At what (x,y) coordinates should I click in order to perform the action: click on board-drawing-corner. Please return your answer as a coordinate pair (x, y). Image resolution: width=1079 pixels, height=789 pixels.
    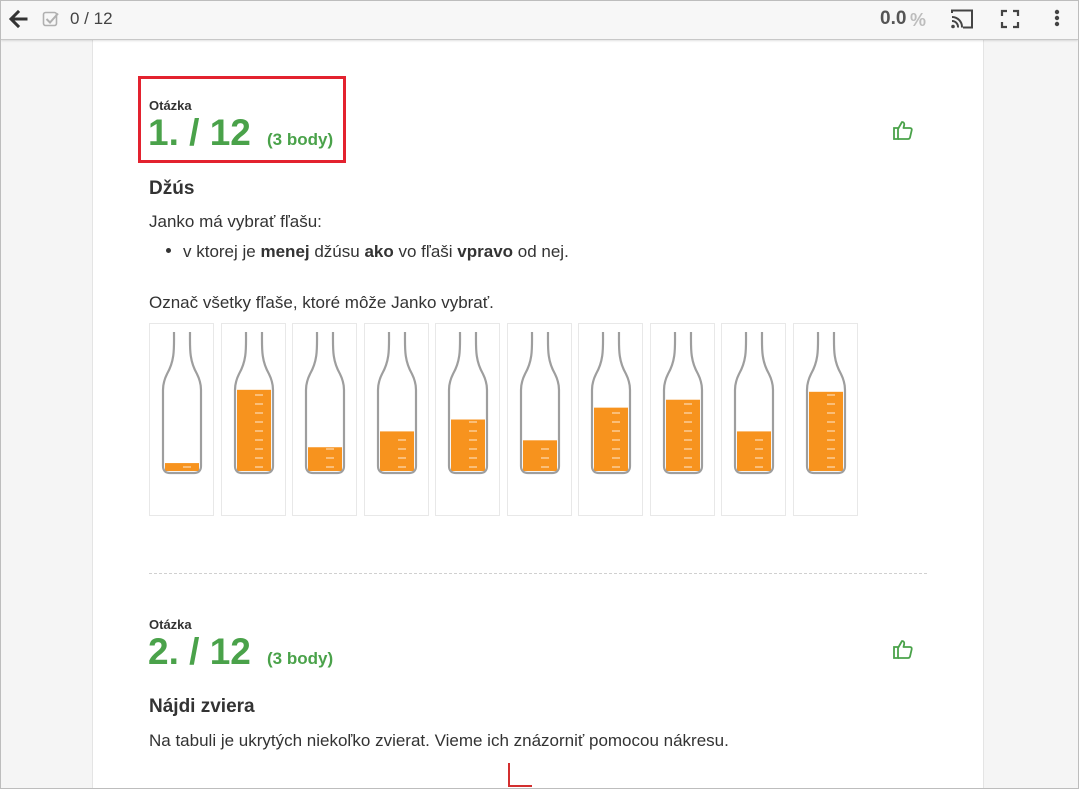
    Looking at the image, I should click on (520, 775).